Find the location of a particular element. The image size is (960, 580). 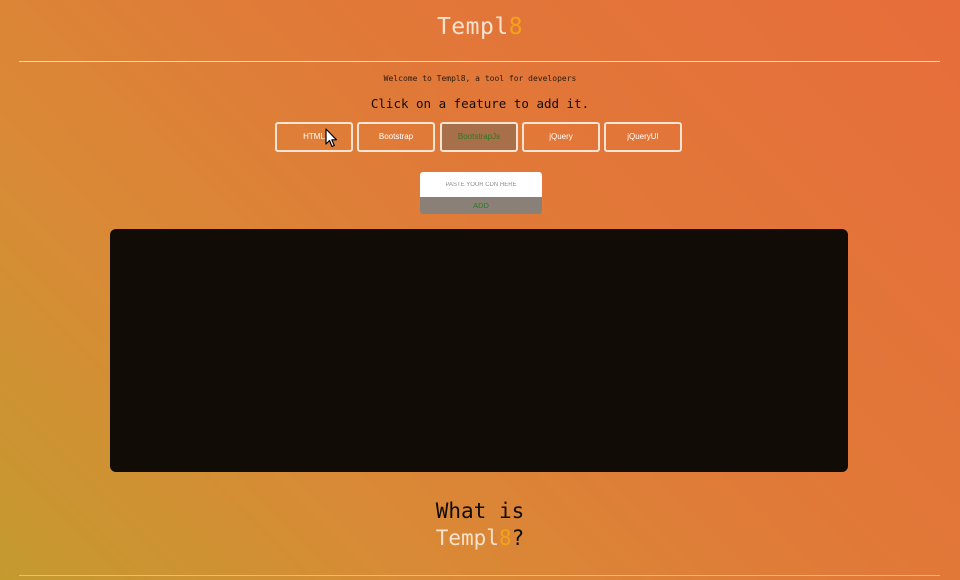

heading-brand-line: Templ8? is located at coordinates (480, 538).